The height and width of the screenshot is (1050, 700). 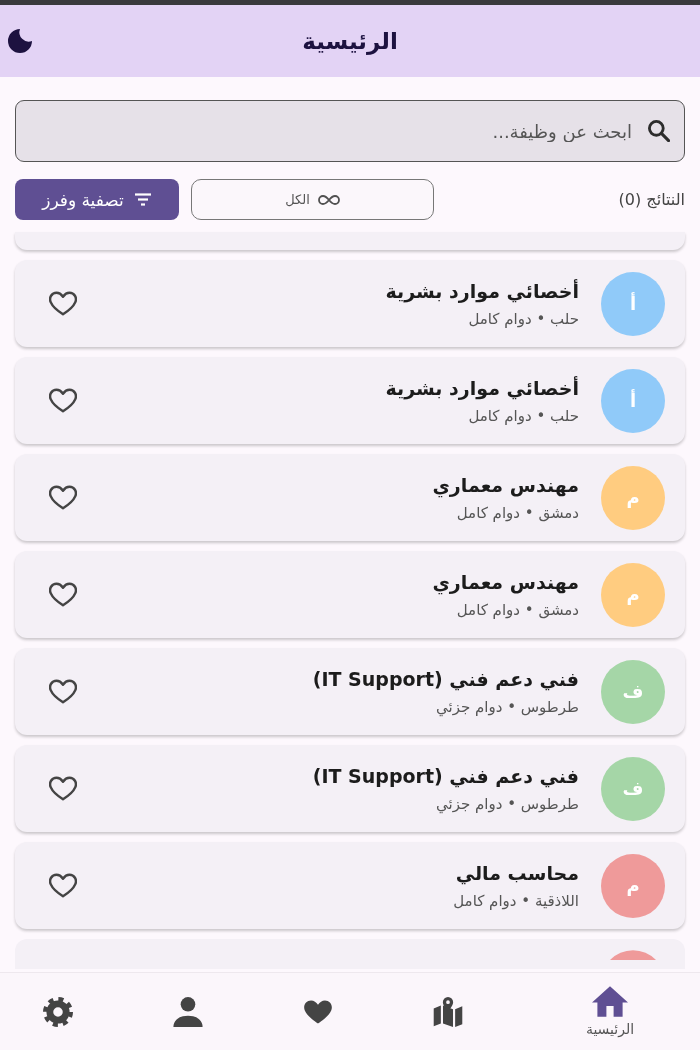 I want to click on moon-icon, so click(x=20, y=41).